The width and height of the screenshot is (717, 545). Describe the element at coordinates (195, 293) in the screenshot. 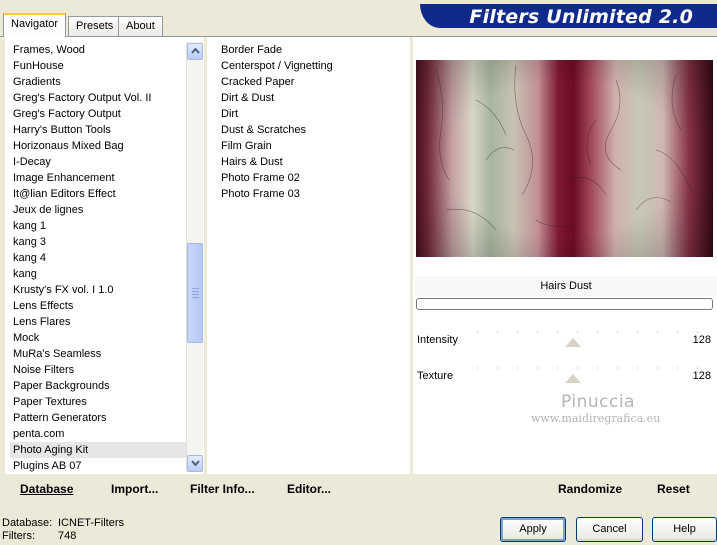

I see `scroll-thumb` at that location.